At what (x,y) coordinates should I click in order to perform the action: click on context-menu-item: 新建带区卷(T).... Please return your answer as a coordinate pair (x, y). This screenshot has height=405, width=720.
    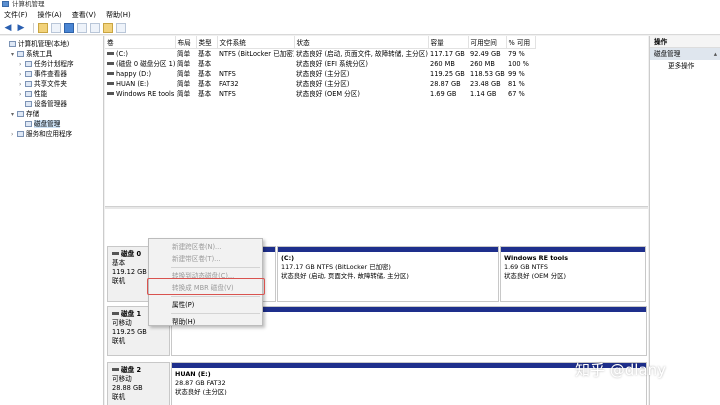
    Looking at the image, I should click on (196, 259).